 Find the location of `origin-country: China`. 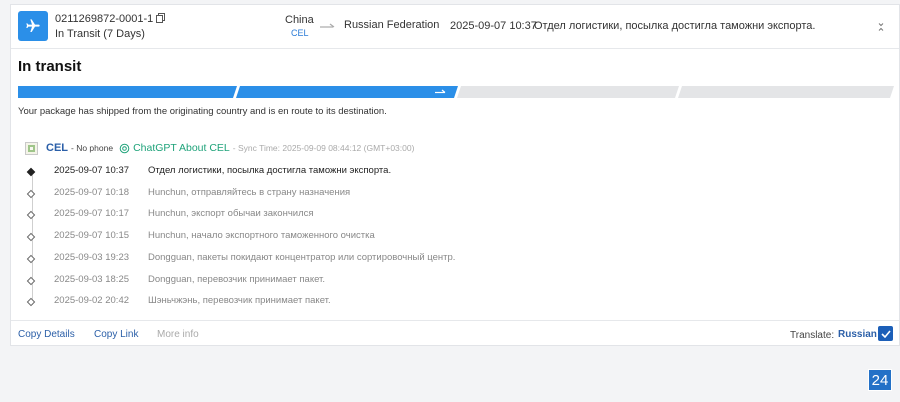

origin-country: China is located at coordinates (299, 20).